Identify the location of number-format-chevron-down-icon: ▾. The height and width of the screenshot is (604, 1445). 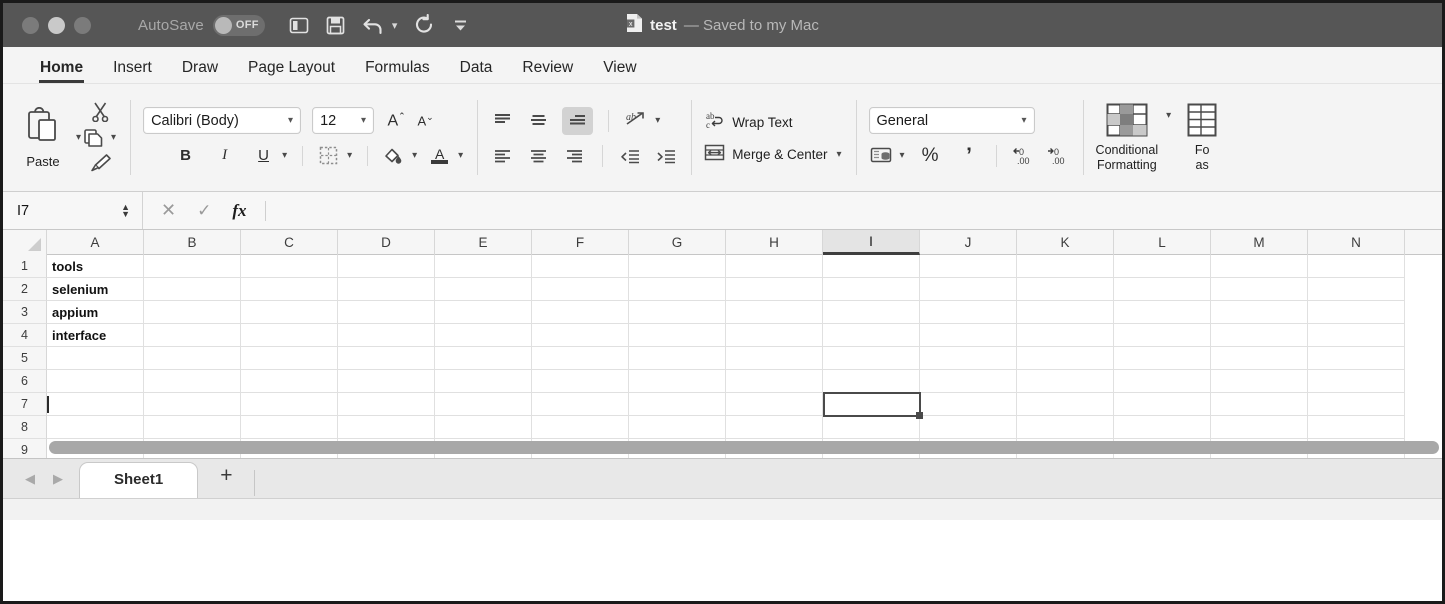
(1023, 120).